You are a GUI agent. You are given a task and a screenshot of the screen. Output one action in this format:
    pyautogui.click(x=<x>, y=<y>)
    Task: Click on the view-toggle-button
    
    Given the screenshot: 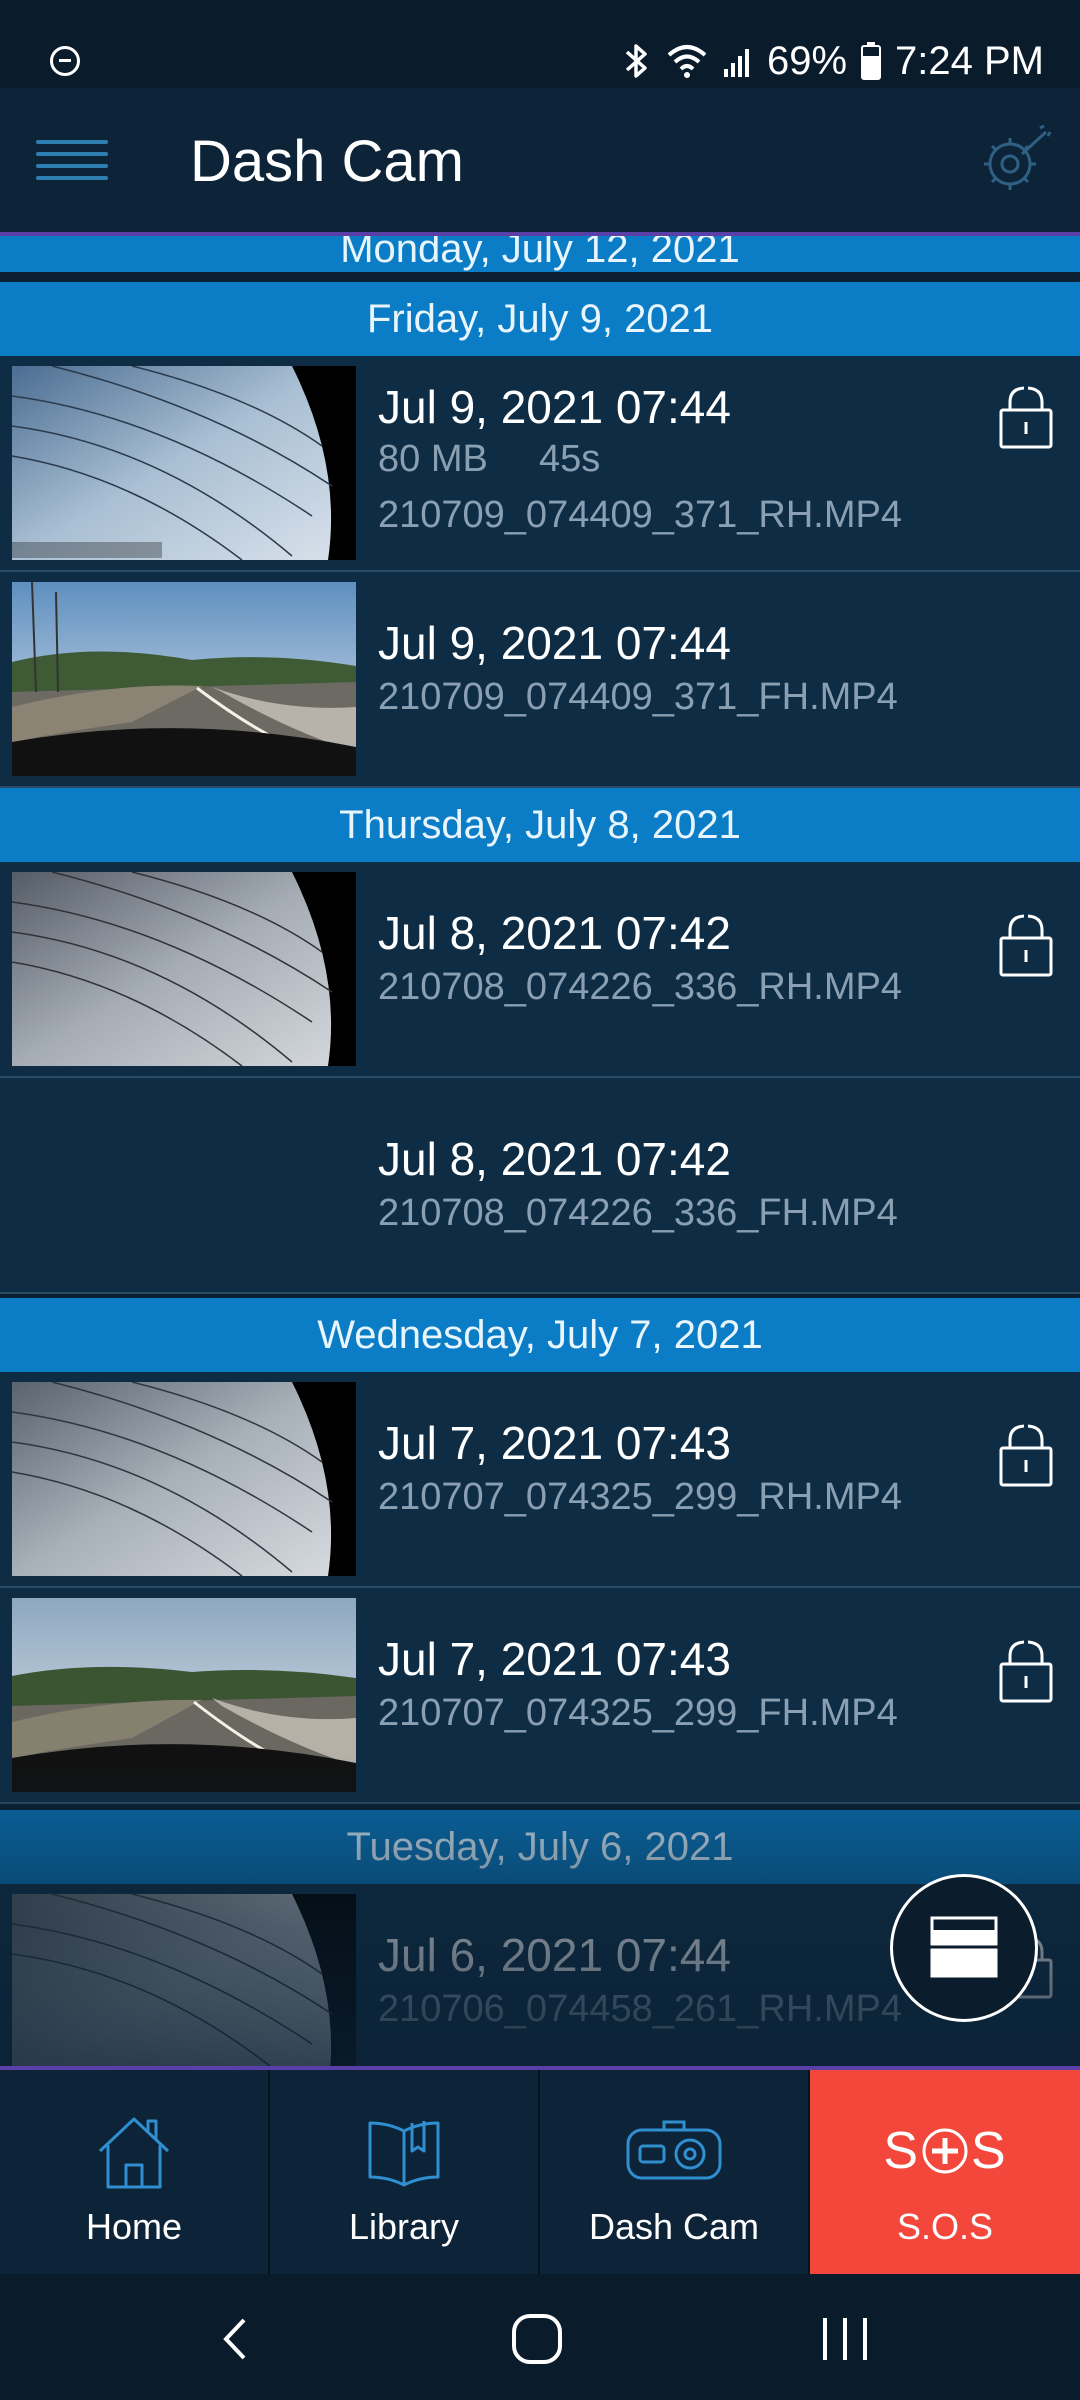 What is the action you would take?
    pyautogui.click(x=964, y=1948)
    